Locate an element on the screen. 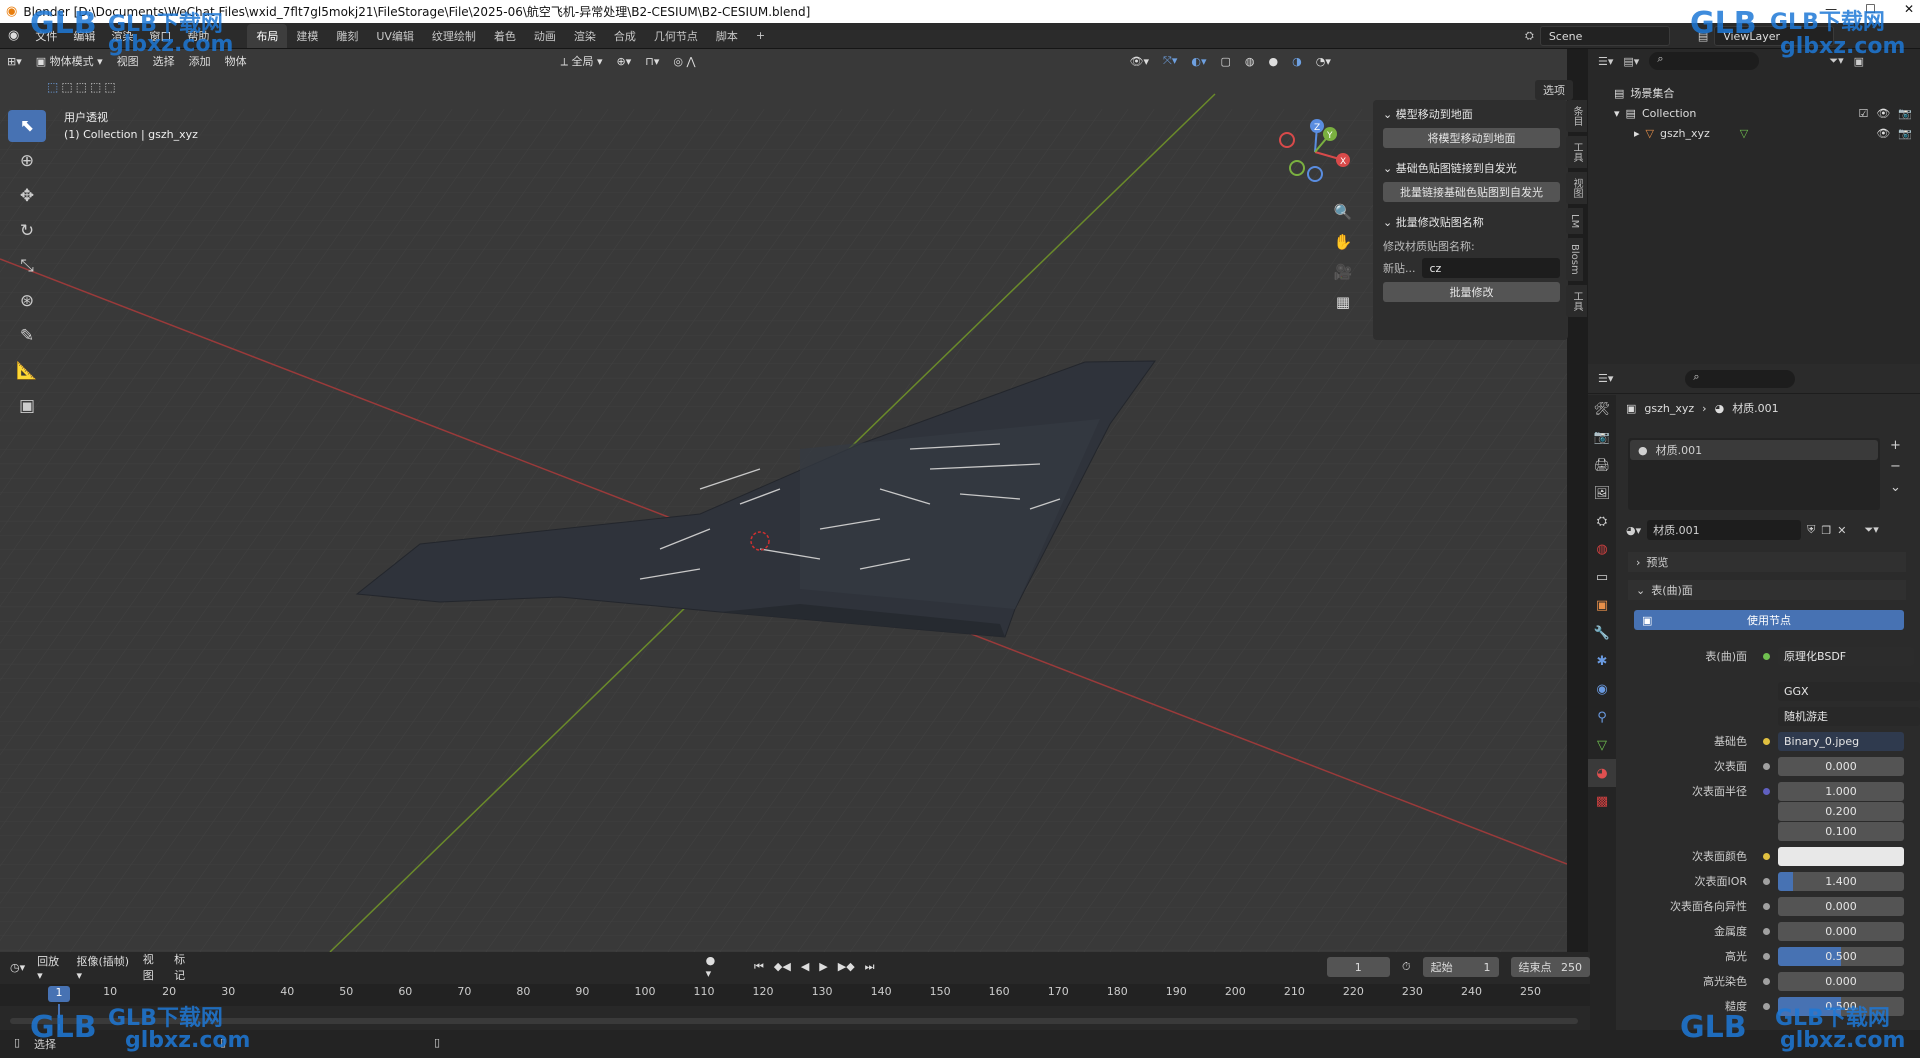 This screenshot has width=1920, height=1058. properties-editor-icon: ☰▾ is located at coordinates (1605, 378).